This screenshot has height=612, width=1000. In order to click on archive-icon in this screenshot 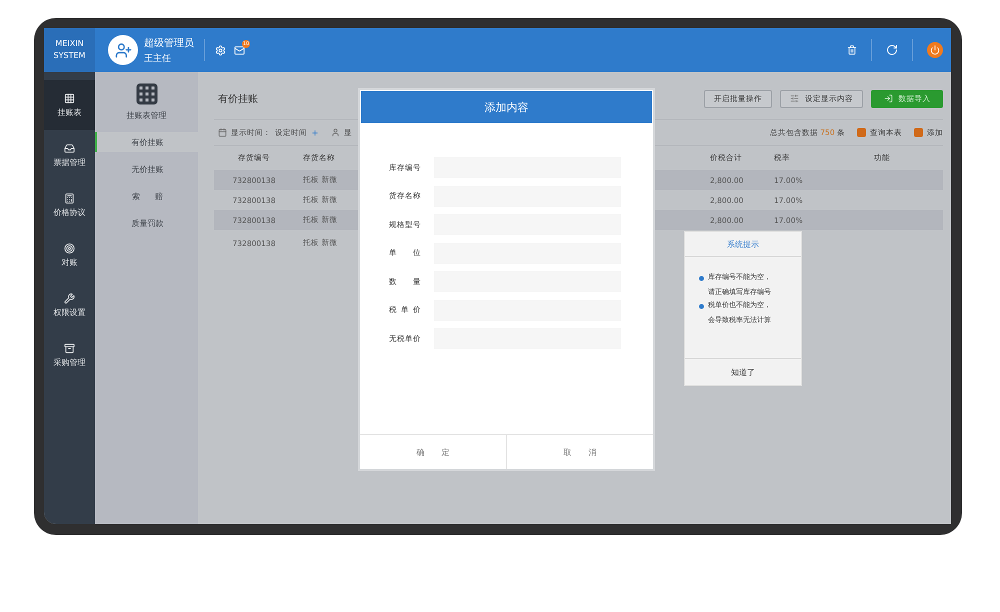, I will do `click(69, 348)`.